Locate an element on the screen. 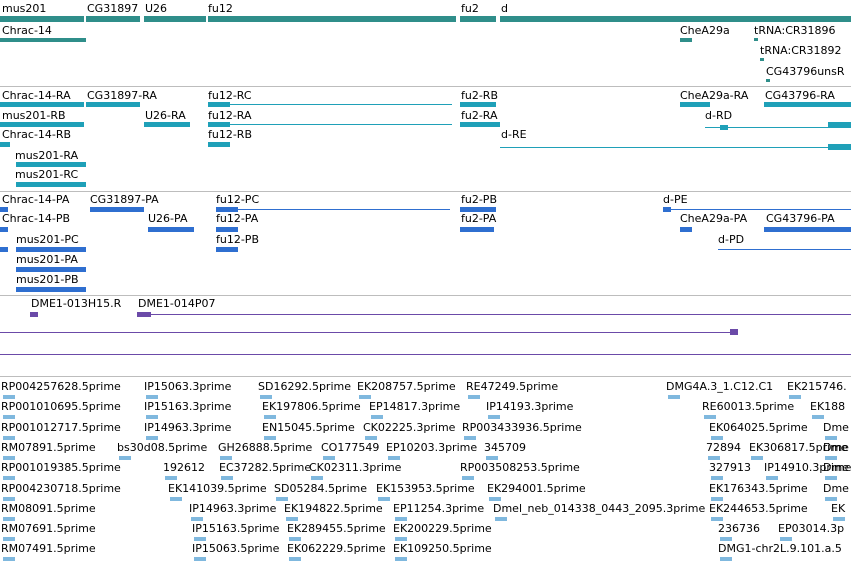  est-label: 72894 is located at coordinates (723, 447).